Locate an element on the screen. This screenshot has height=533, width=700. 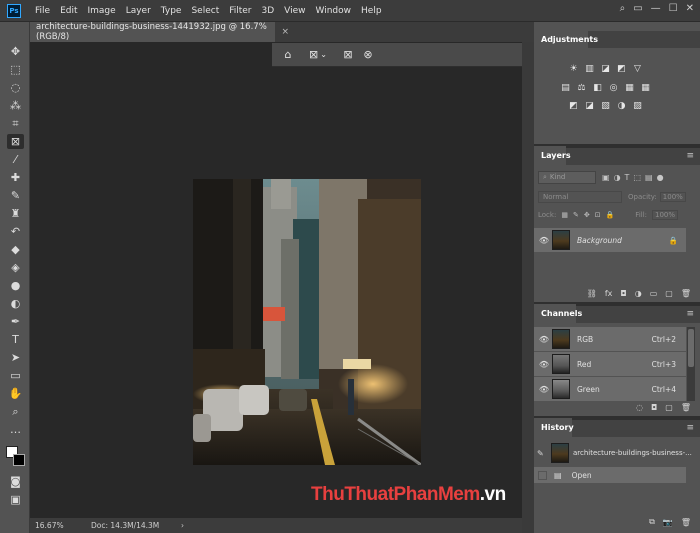
new-channel-icon: ▢ is located at coordinates (669, 407).